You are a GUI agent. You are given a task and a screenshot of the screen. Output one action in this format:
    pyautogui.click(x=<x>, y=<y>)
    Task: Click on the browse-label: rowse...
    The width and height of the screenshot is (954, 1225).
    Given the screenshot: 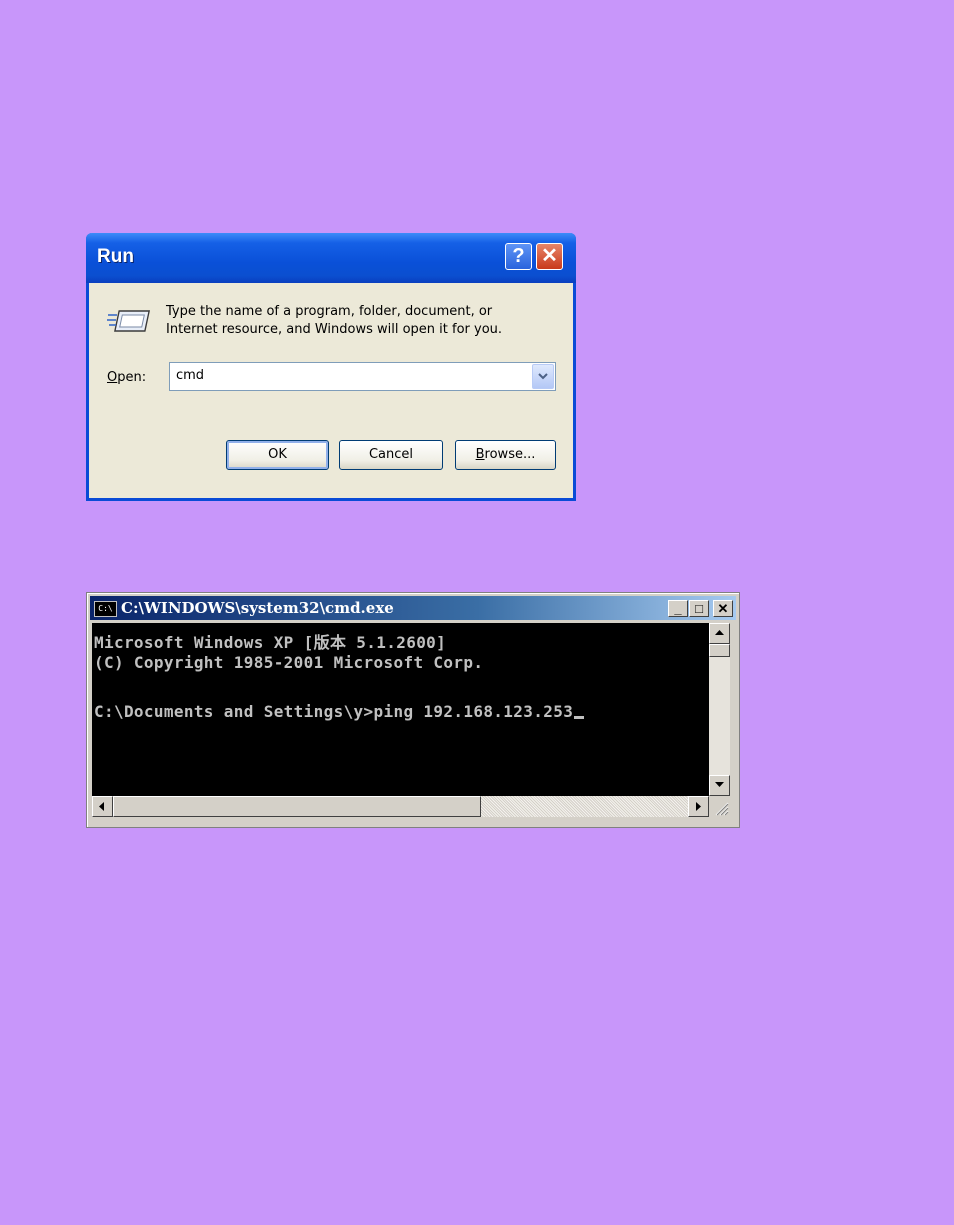 What is the action you would take?
    pyautogui.click(x=510, y=454)
    